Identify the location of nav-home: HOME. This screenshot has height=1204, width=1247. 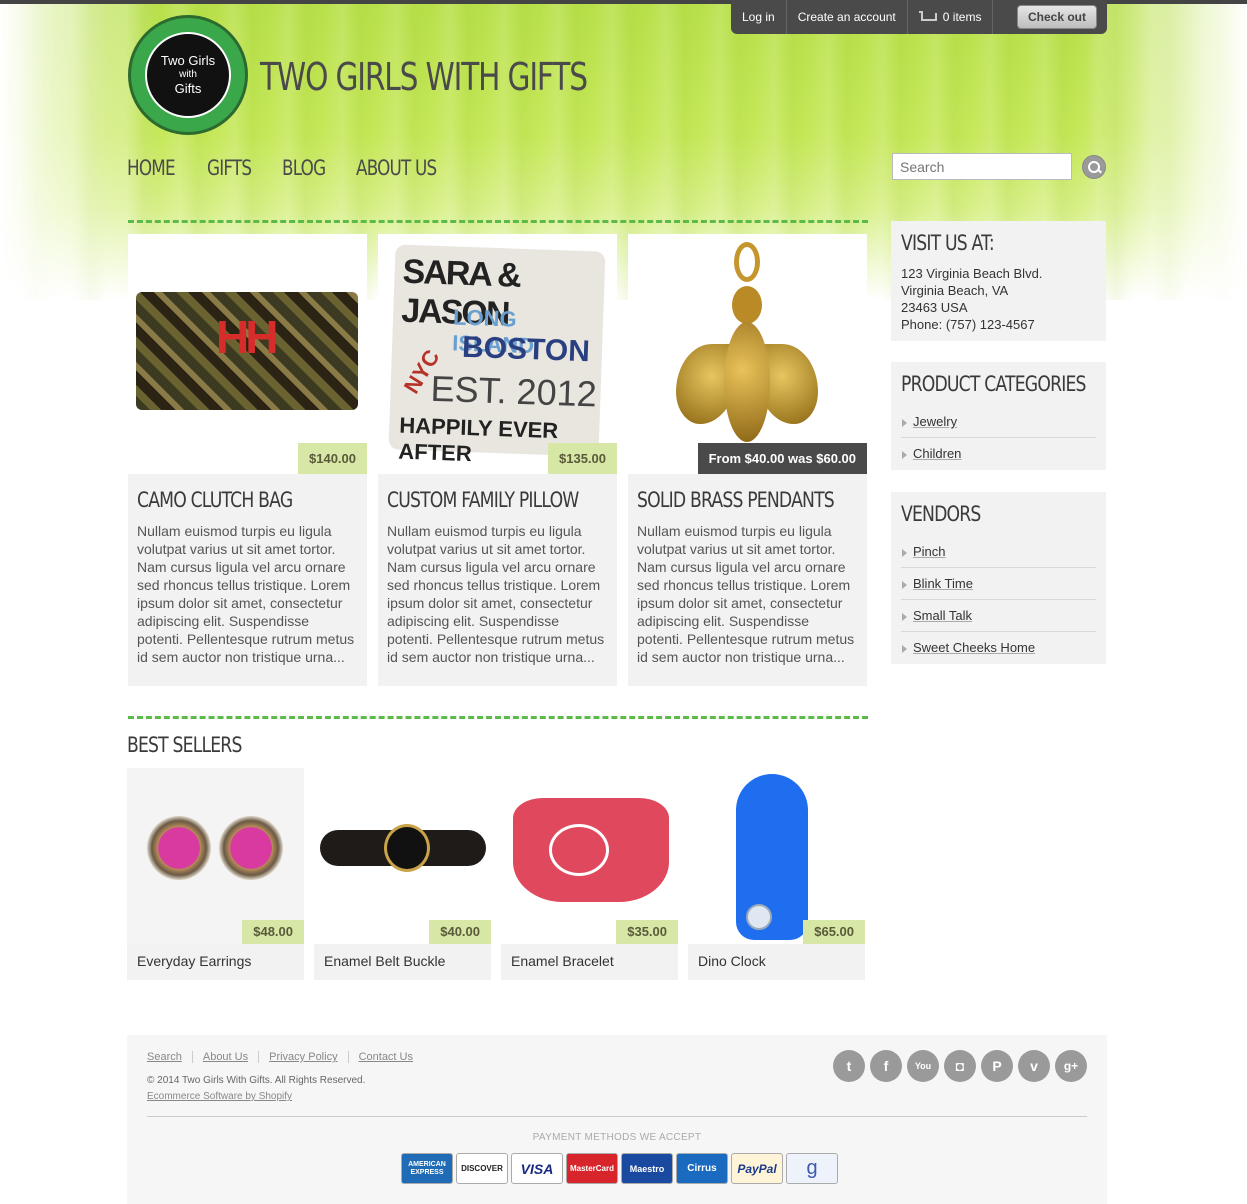
(151, 168).